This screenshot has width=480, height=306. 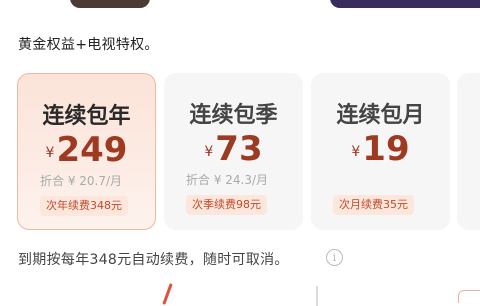 I want to click on renewal-badge: 次季续费98元, so click(x=226, y=205).